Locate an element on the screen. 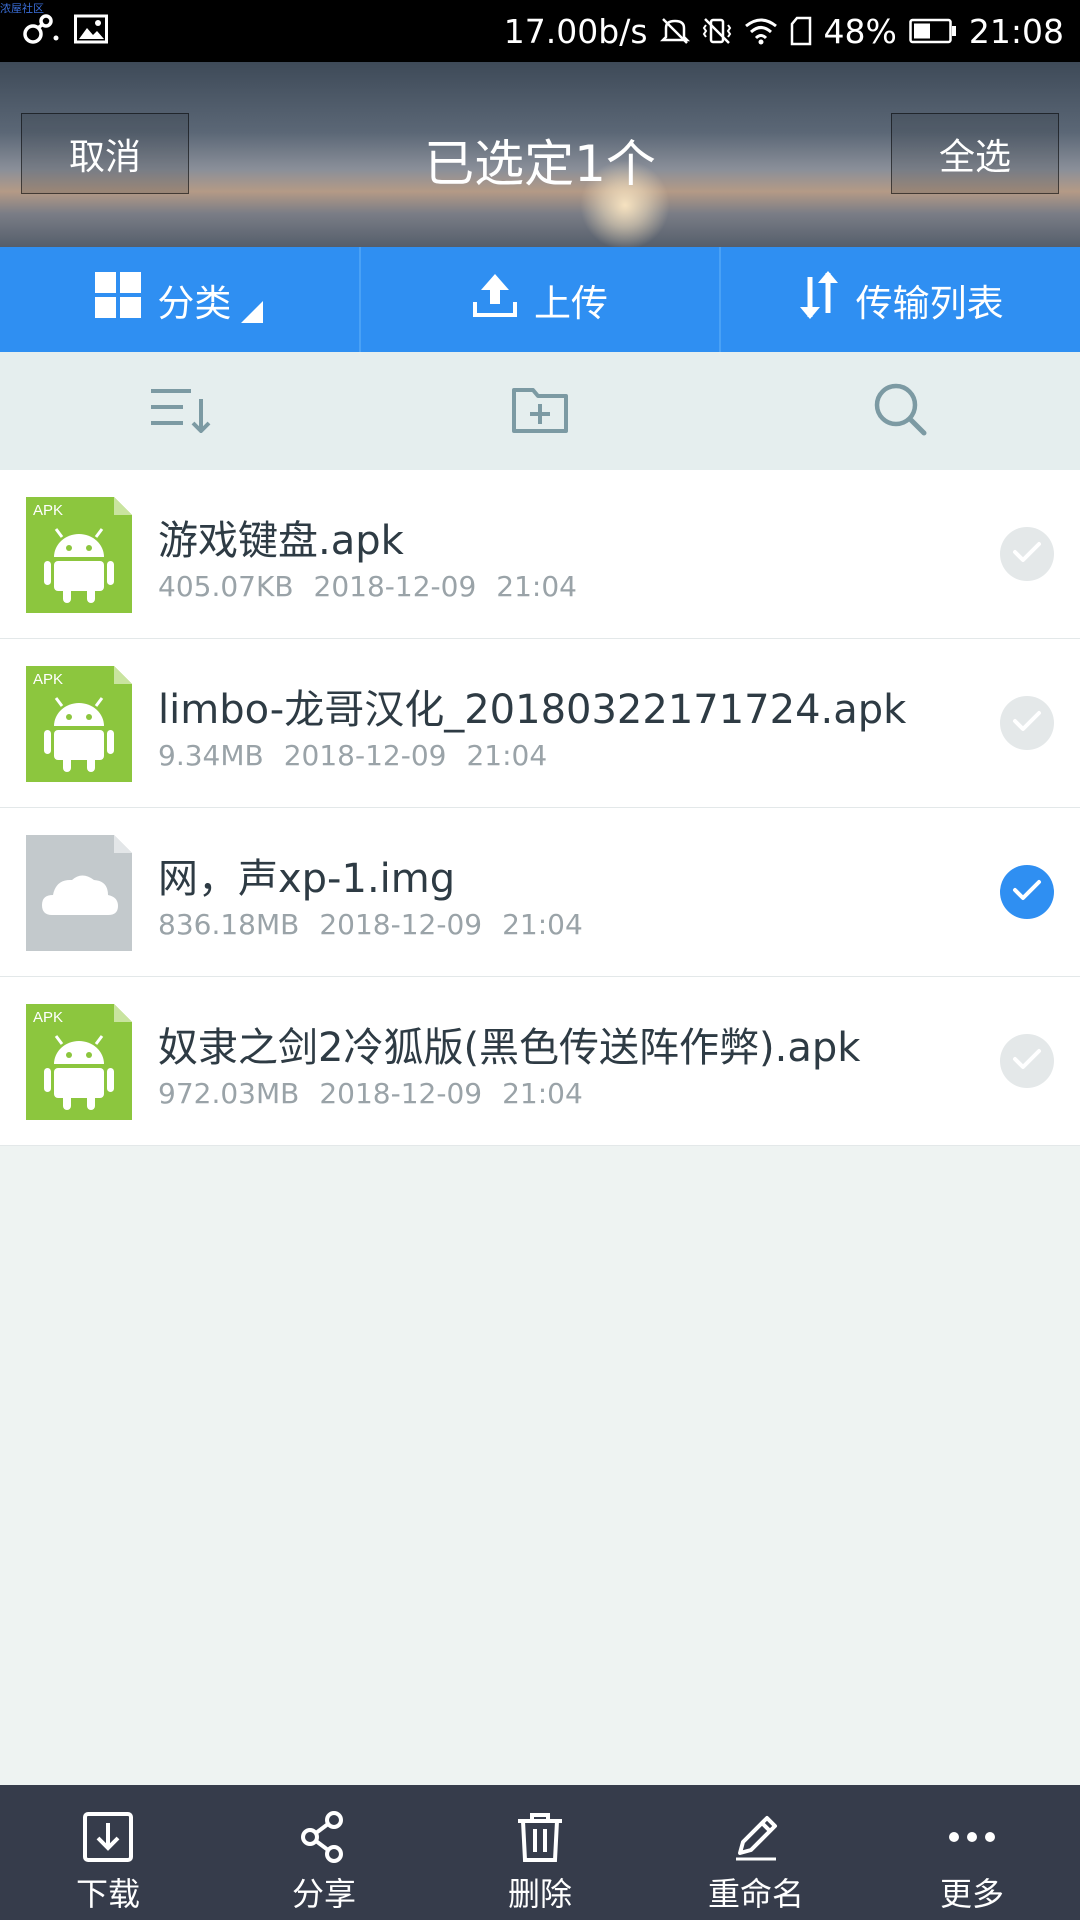  download-button: 下载 is located at coordinates (108, 1852).